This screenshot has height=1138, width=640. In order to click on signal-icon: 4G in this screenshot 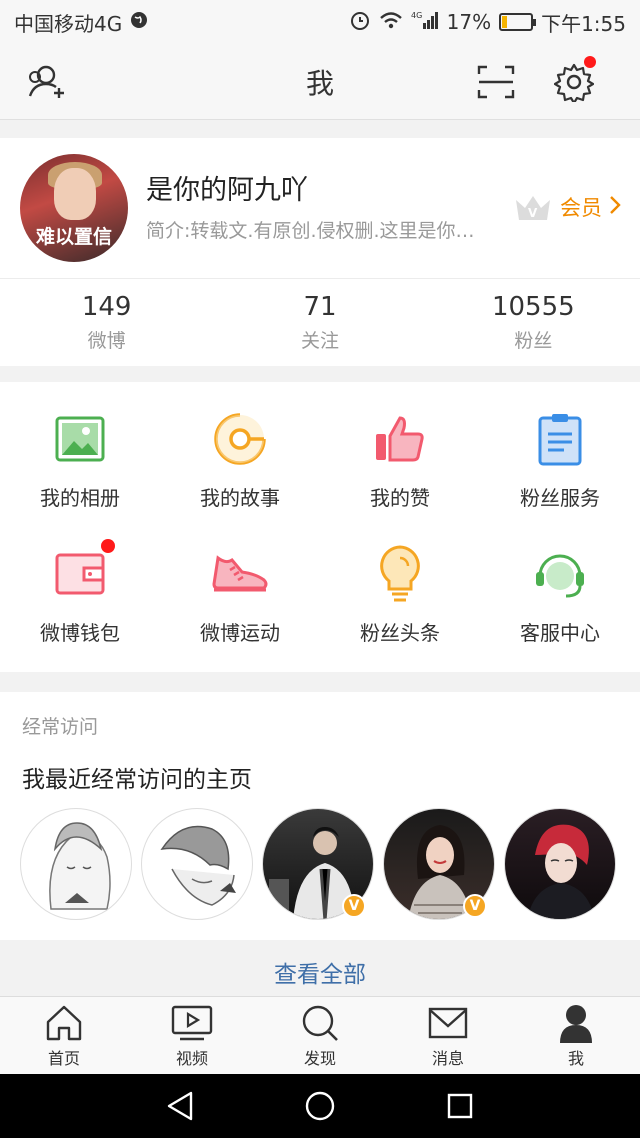, I will do `click(425, 22)`.